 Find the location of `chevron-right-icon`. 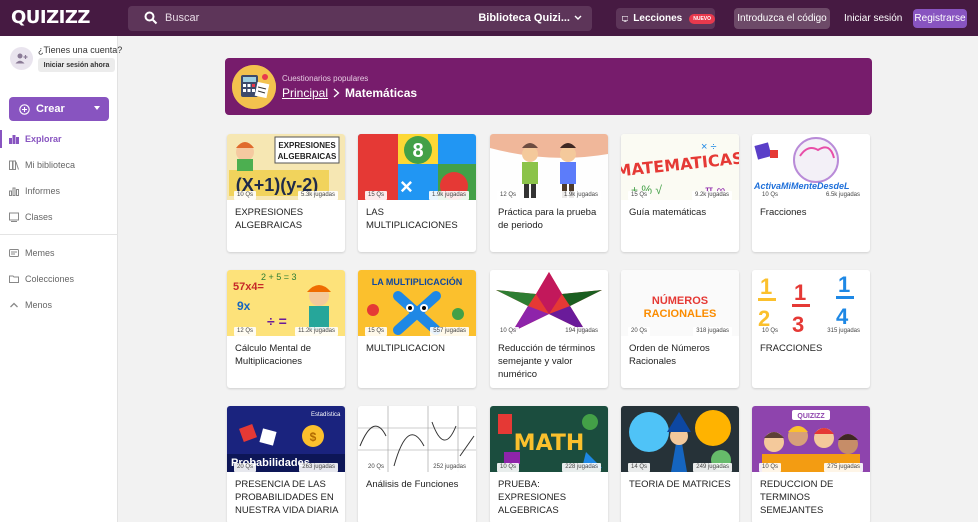

chevron-right-icon is located at coordinates (336, 93).